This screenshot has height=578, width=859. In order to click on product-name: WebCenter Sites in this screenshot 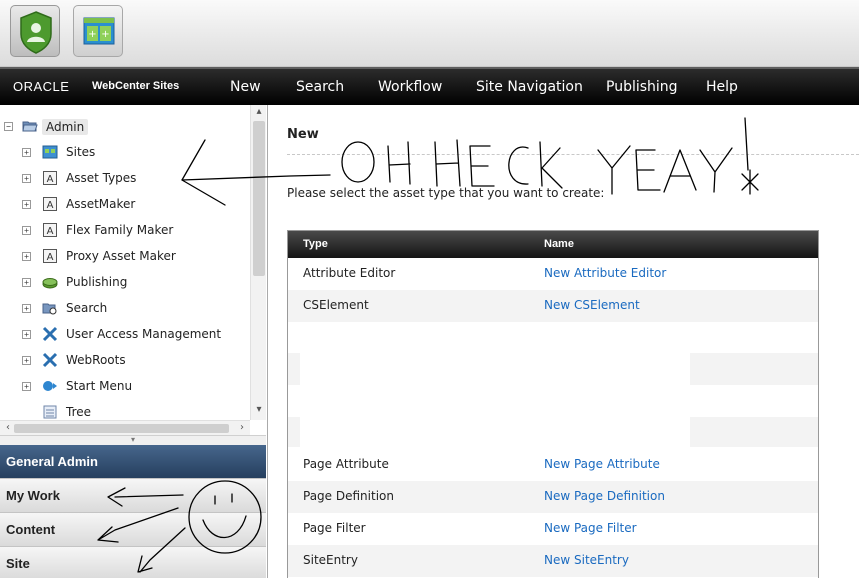, I will do `click(136, 86)`.